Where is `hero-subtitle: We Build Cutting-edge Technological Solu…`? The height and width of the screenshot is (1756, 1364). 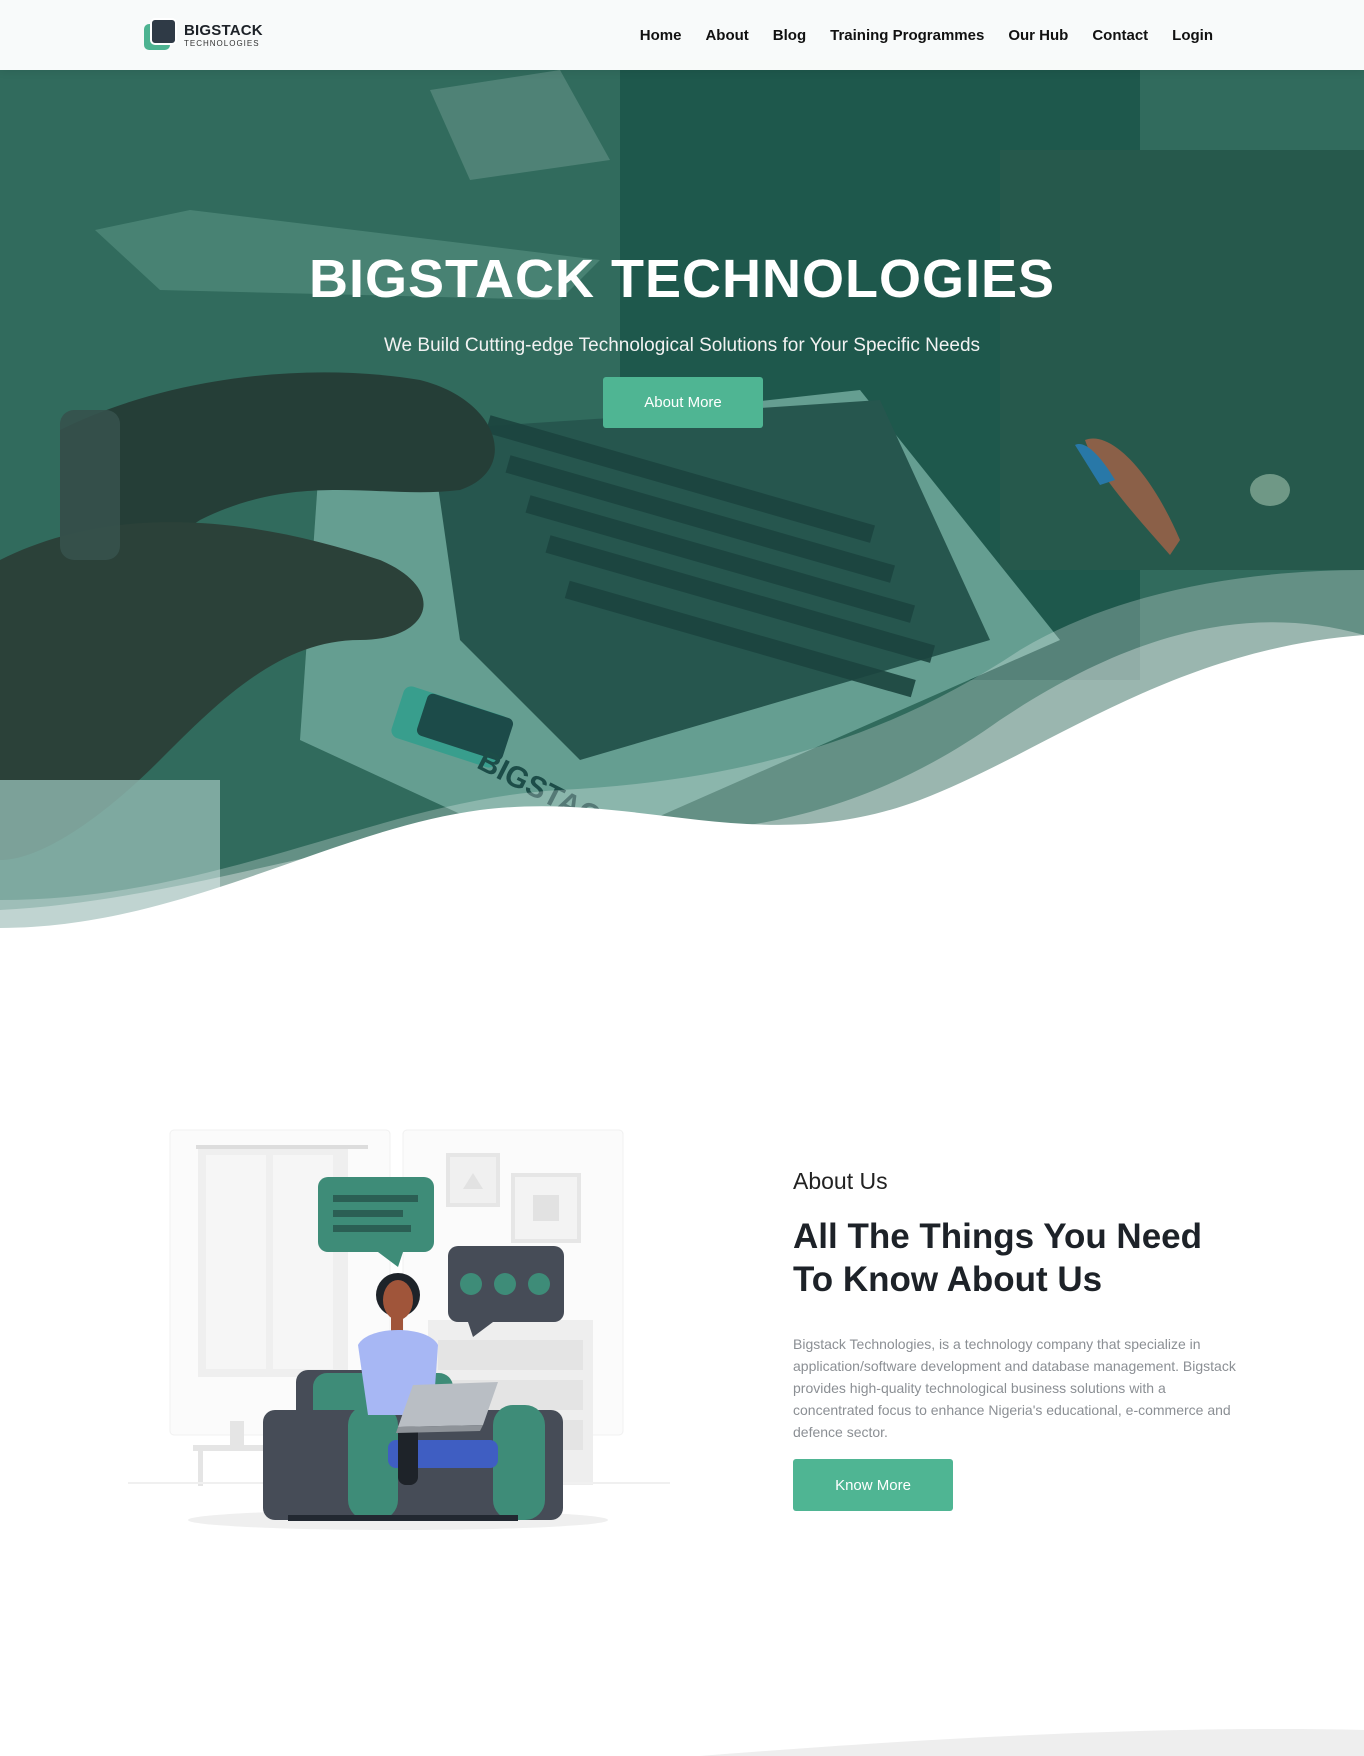
hero-subtitle: We Build Cutting-edge Technological Solu… is located at coordinates (682, 345).